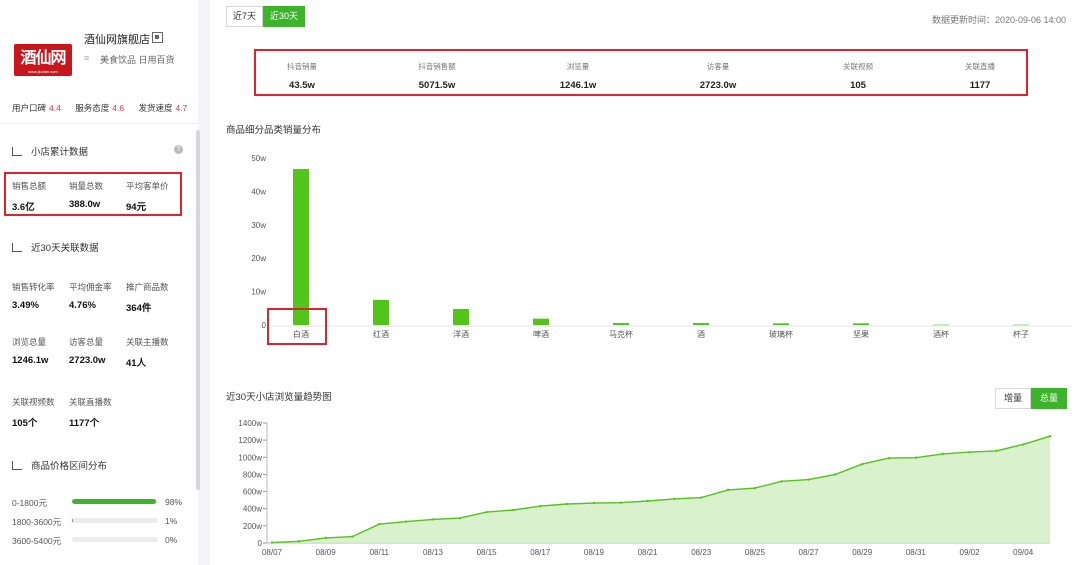 This screenshot has height=565, width=1080. Describe the element at coordinates (174, 502) in the screenshot. I see `price-range-pct: 98%` at that location.